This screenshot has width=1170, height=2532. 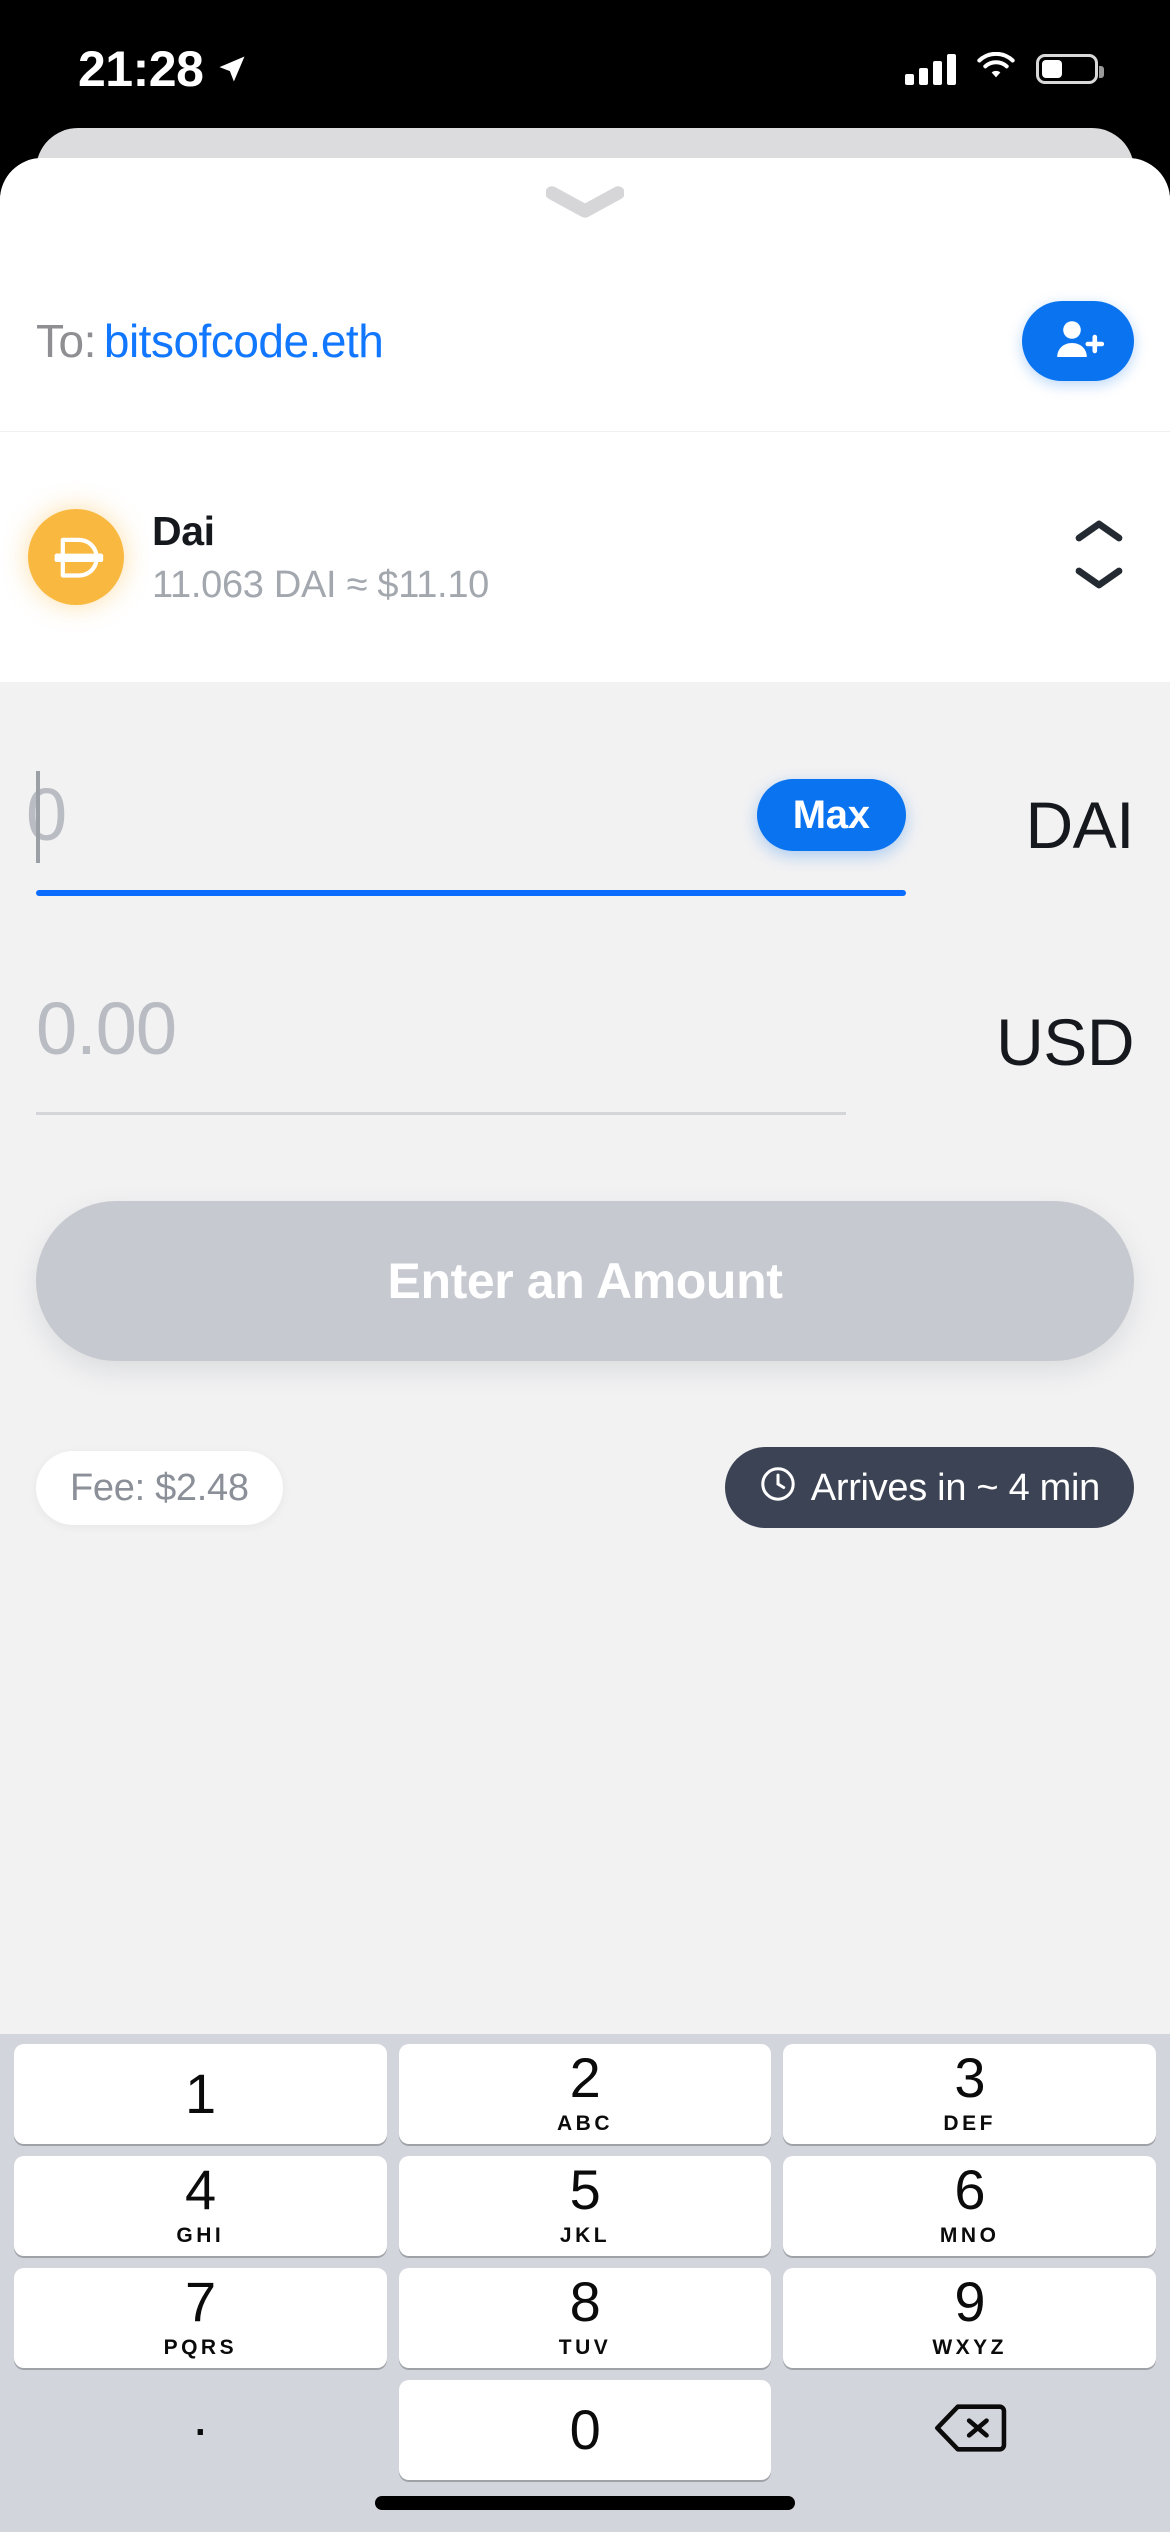 I want to click on max-button: Max, so click(x=831, y=815).